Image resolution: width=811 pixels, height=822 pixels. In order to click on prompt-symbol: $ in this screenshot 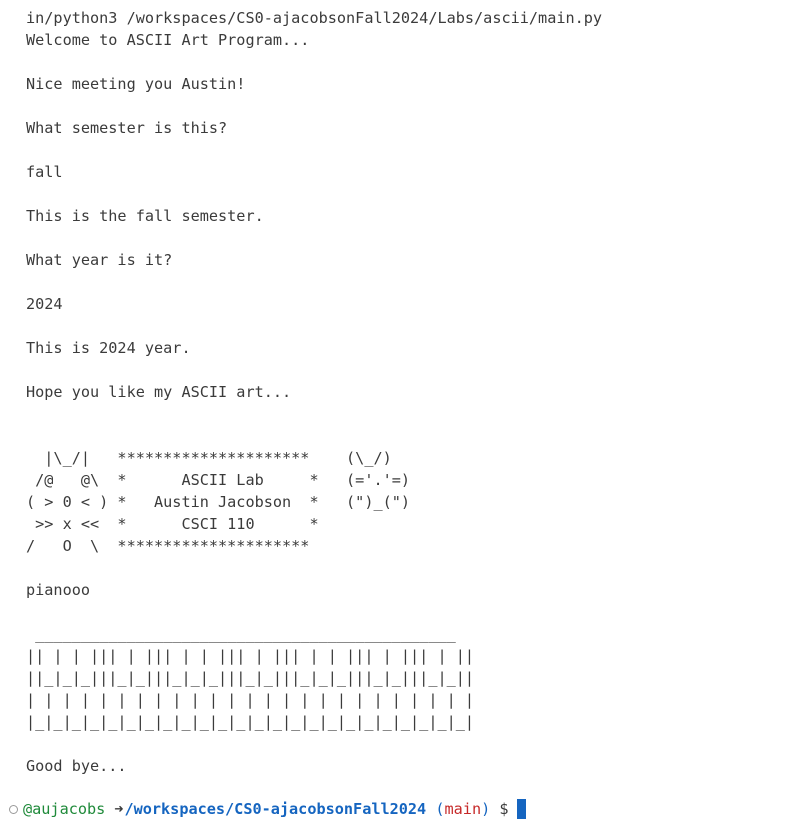, I will do `click(504, 809)`.